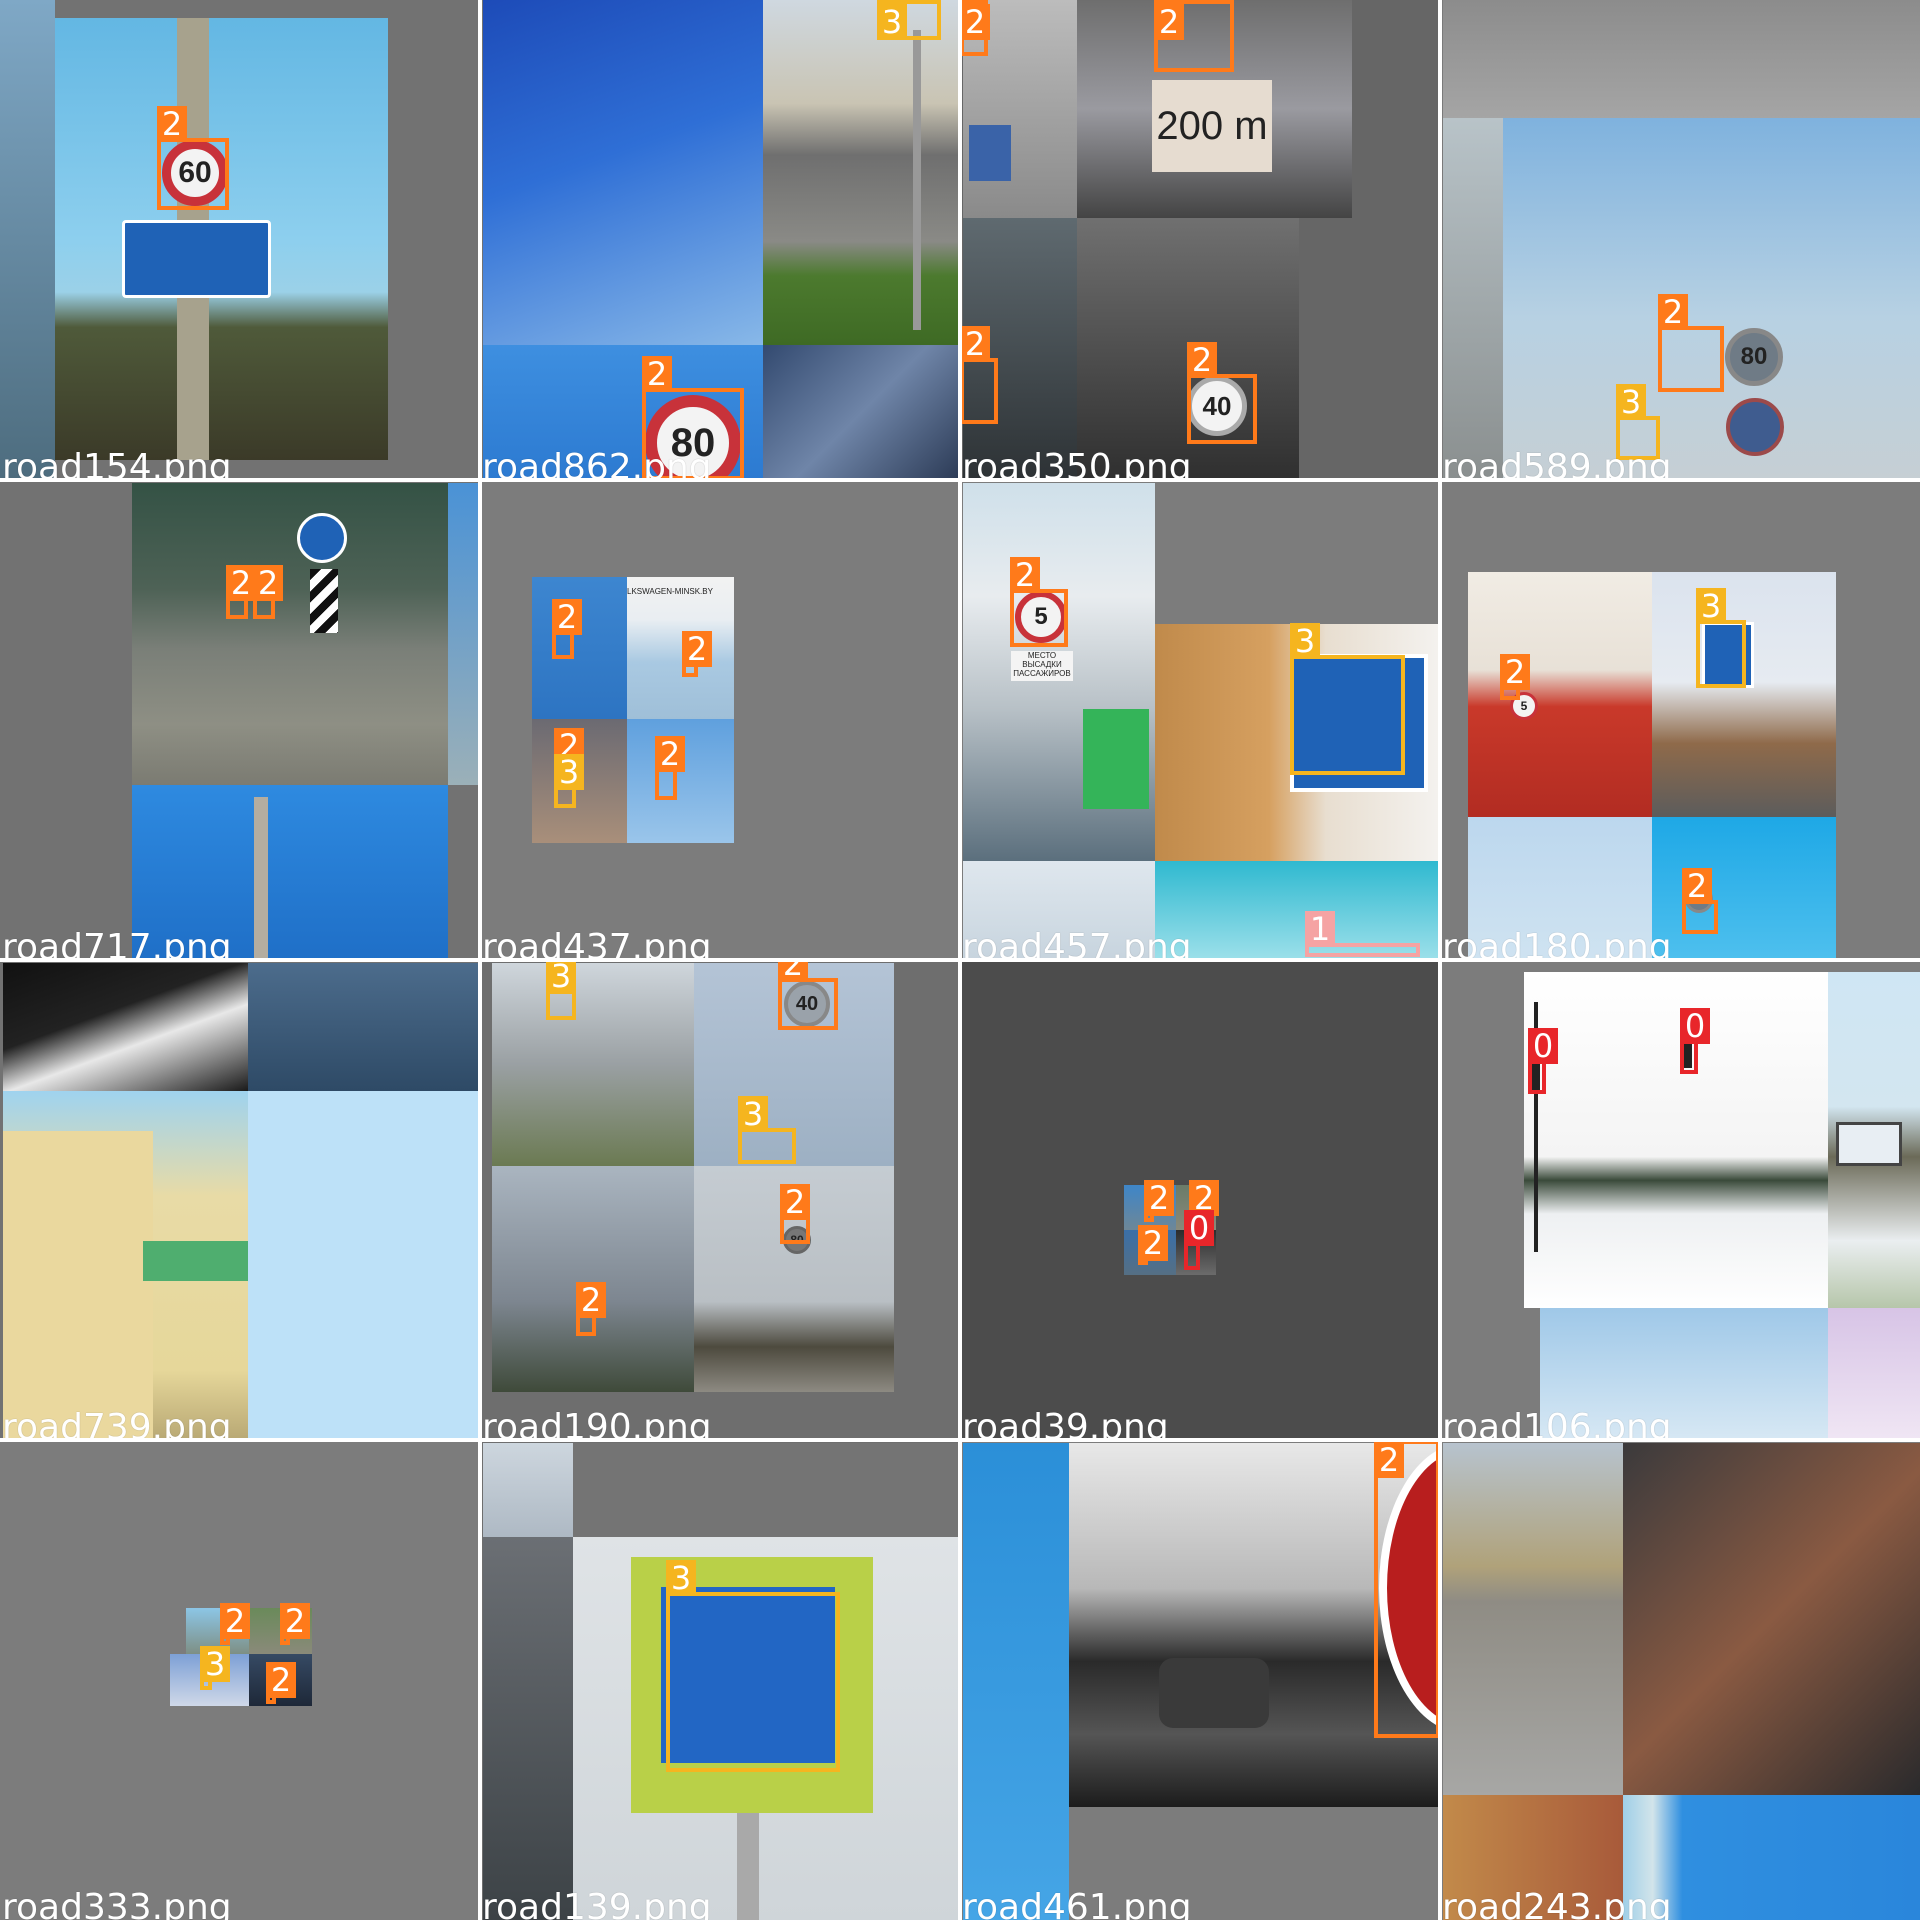 The width and height of the screenshot is (1920, 1920). What do you see at coordinates (240, 1200) in the screenshot?
I see `tile-road739: road739.png` at bounding box center [240, 1200].